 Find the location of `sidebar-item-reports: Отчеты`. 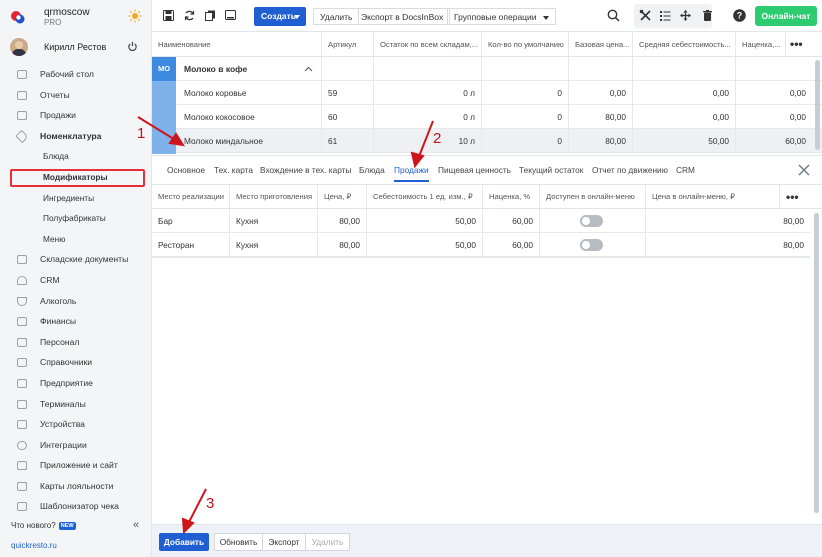

sidebar-item-reports: Отчеты is located at coordinates (76, 95).